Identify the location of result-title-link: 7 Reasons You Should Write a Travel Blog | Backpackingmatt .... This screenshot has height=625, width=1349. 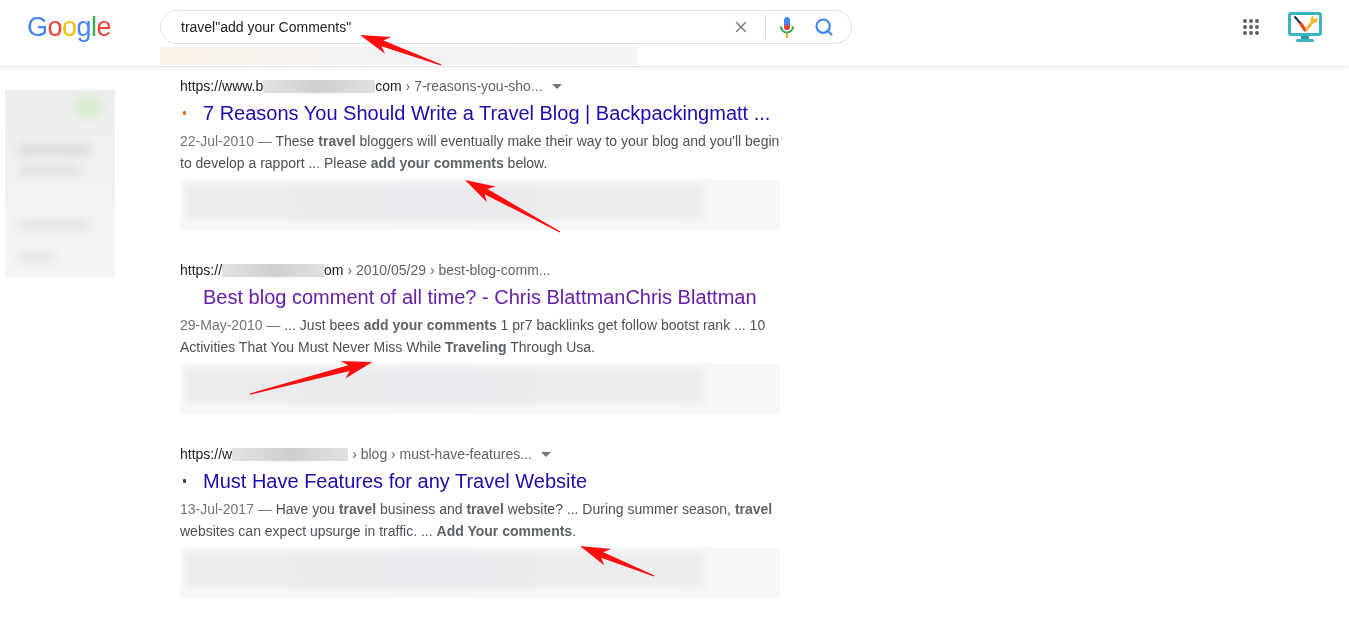
(487, 113).